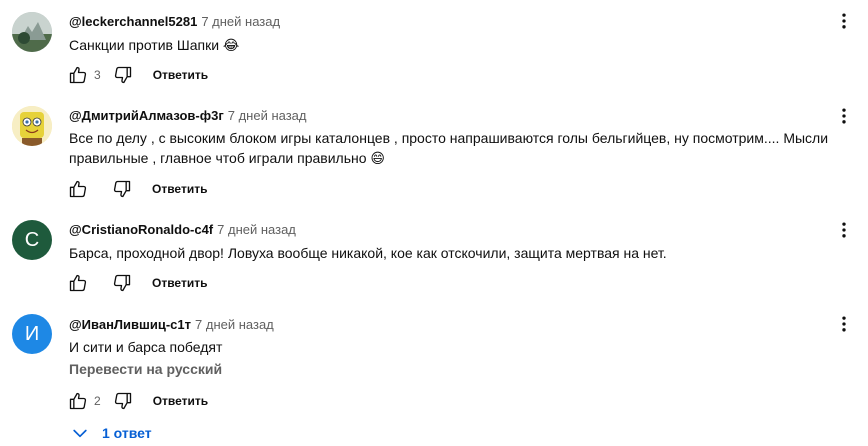 This screenshot has height=446, width=868. I want to click on like-count: 2, so click(97, 401).